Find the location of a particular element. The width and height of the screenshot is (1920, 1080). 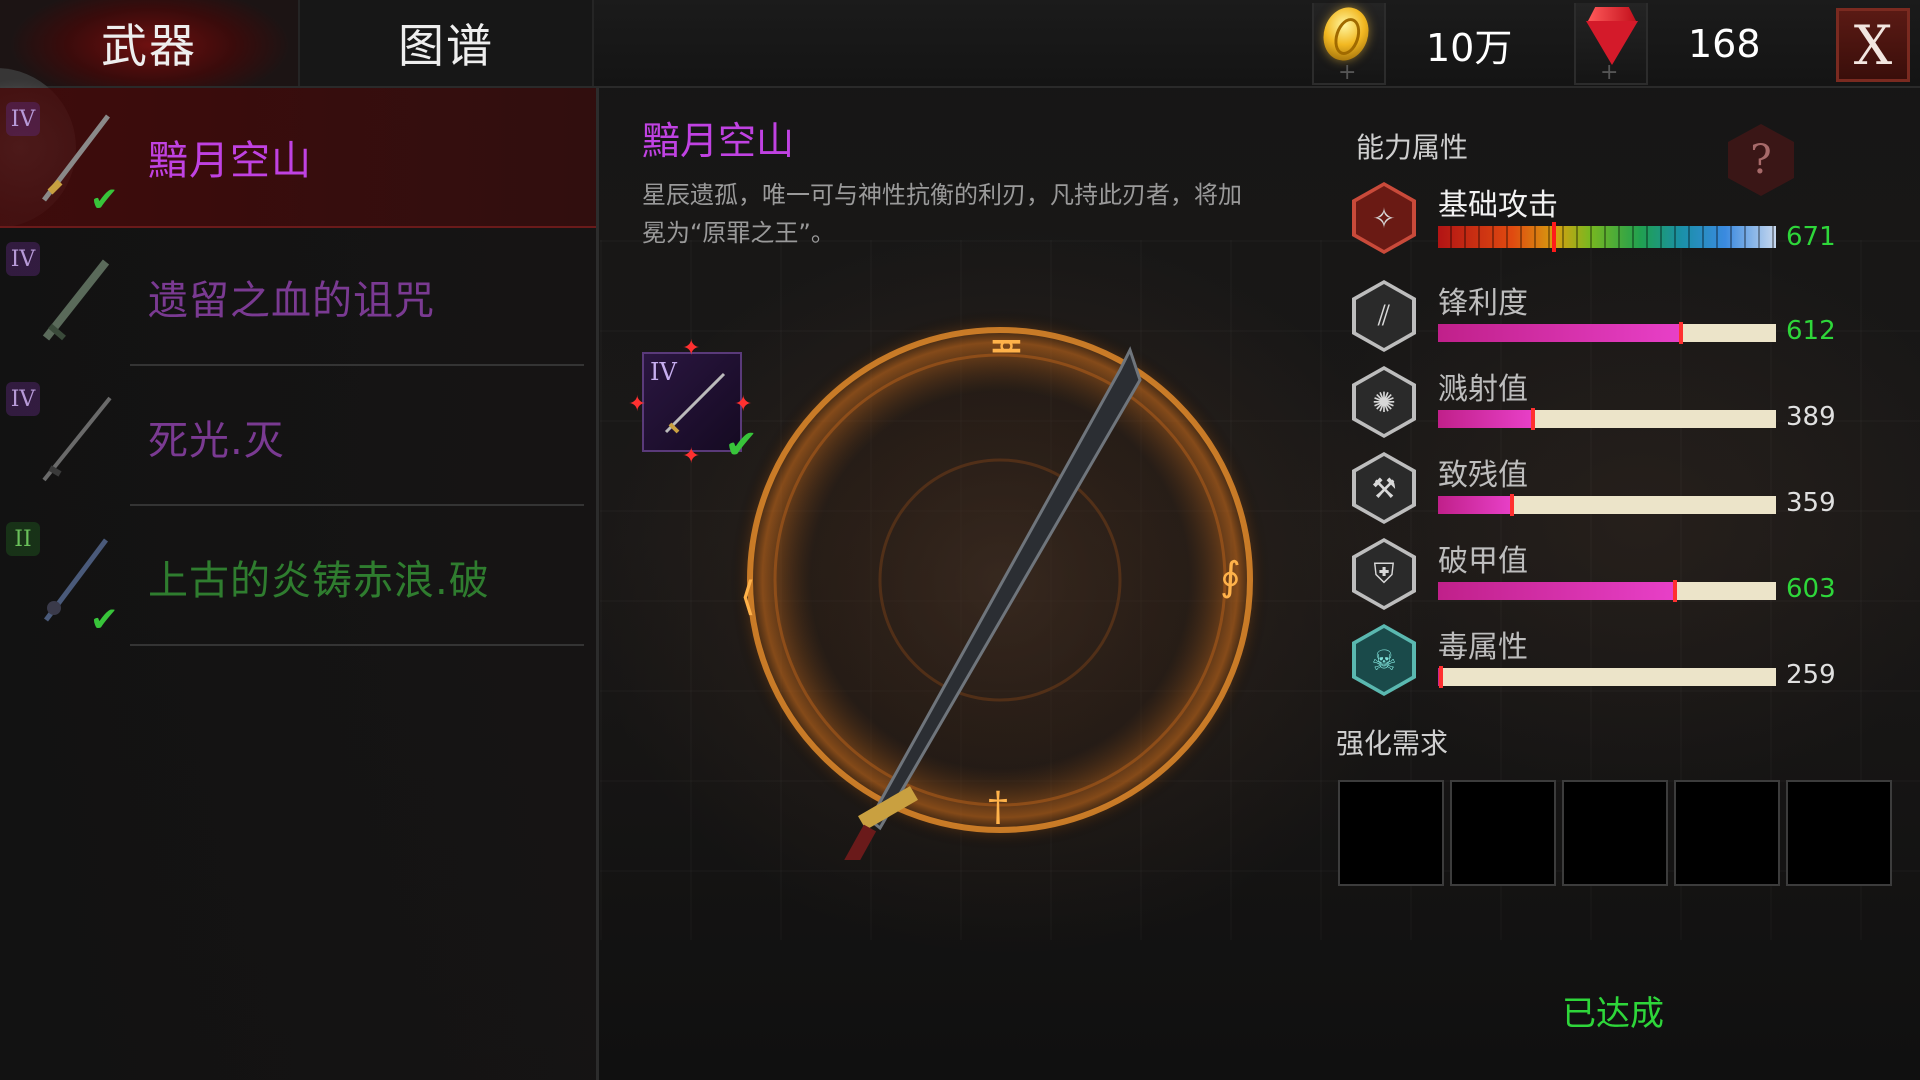

armor-break-icon: ⛨ is located at coordinates (1384, 574).